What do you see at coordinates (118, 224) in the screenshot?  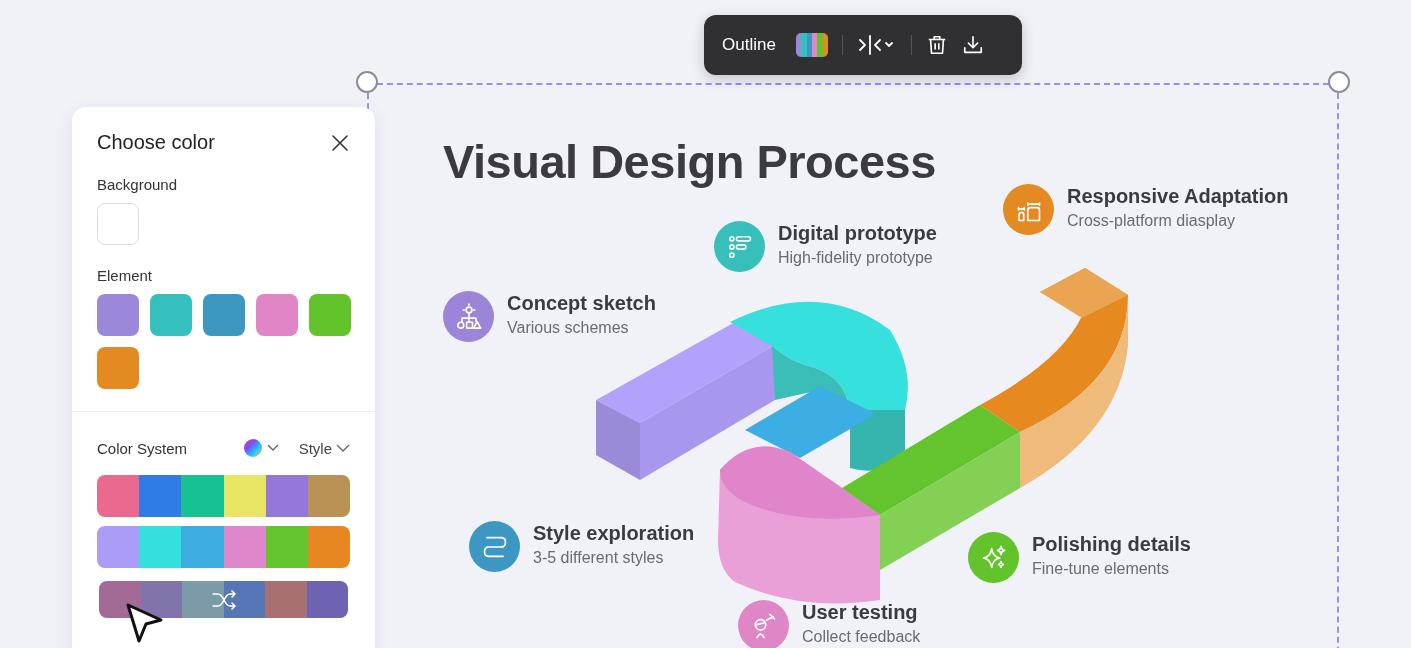 I see `background-swatch` at bounding box center [118, 224].